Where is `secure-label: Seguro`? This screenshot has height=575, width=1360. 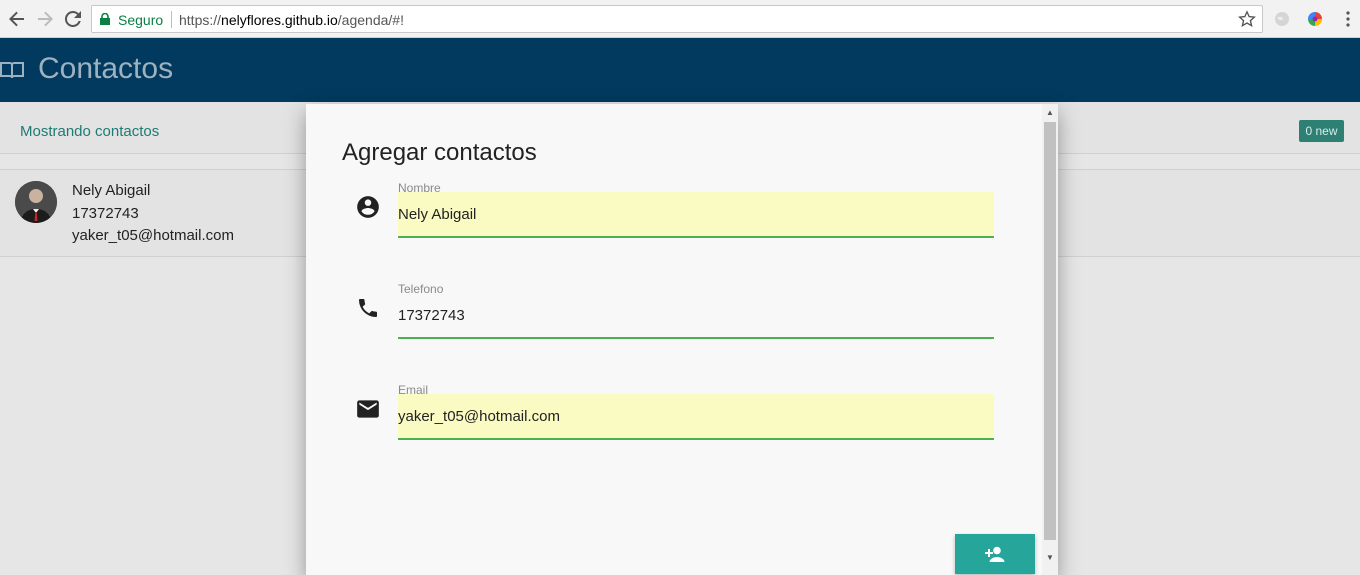
secure-label: Seguro is located at coordinates (141, 20).